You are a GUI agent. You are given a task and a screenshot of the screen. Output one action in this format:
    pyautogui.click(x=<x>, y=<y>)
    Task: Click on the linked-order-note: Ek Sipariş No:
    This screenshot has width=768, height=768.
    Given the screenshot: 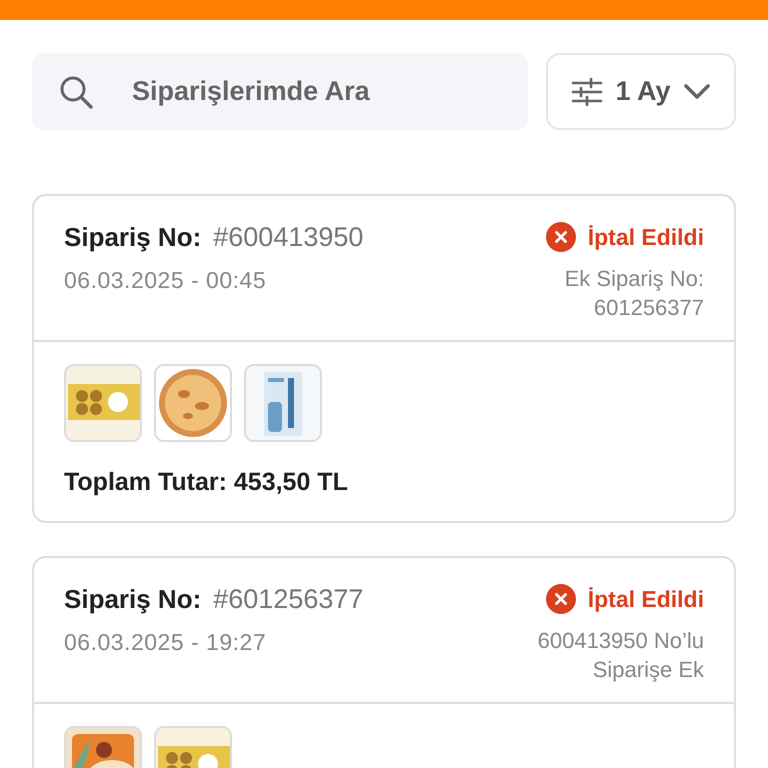 What is the action you would take?
    pyautogui.click(x=634, y=279)
    